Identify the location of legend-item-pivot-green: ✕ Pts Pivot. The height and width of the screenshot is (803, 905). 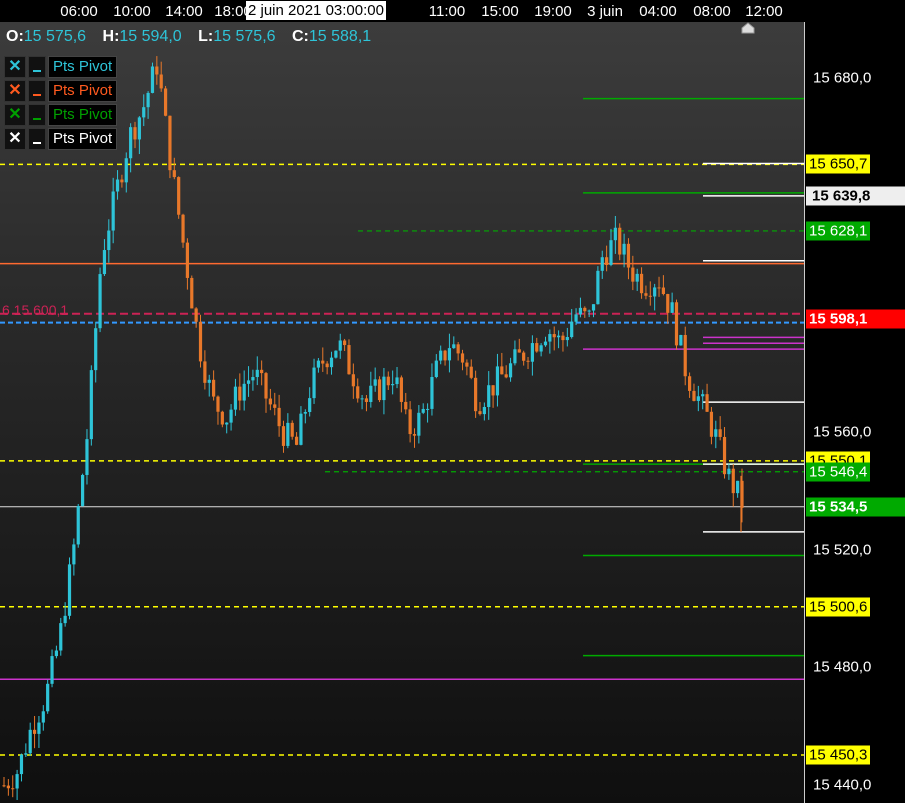
(61, 115).